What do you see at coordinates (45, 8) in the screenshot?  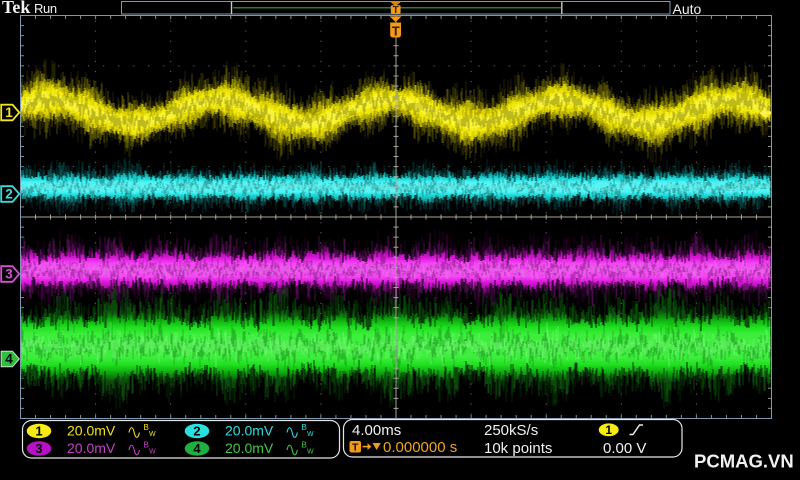 I see `svg-text: Run` at bounding box center [45, 8].